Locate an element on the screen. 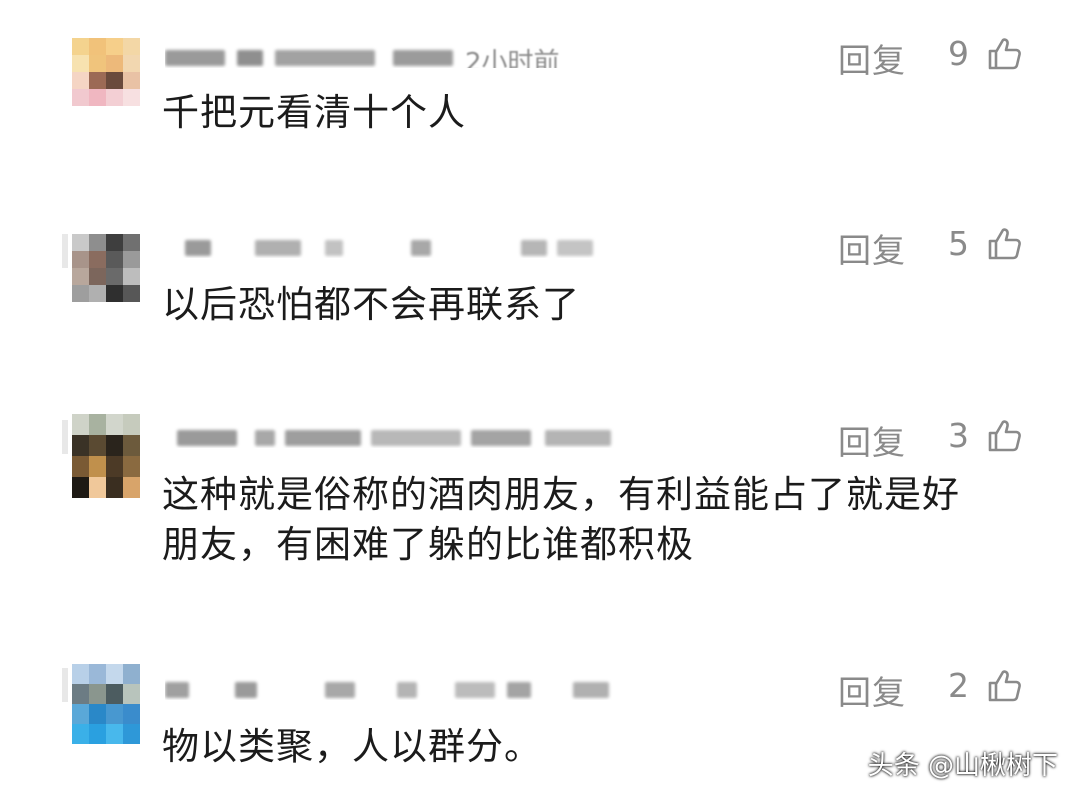 The image size is (1080, 804). like-count: 9 is located at coordinates (958, 53).